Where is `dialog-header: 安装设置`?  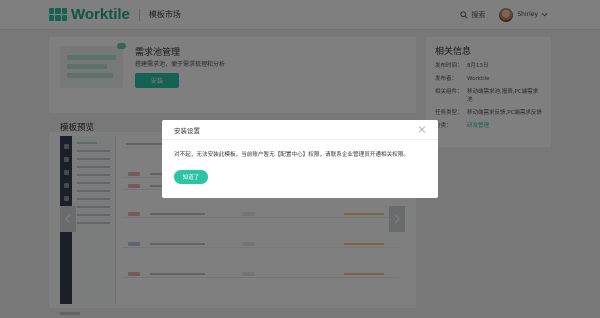 dialog-header: 安装设置 is located at coordinates (300, 130).